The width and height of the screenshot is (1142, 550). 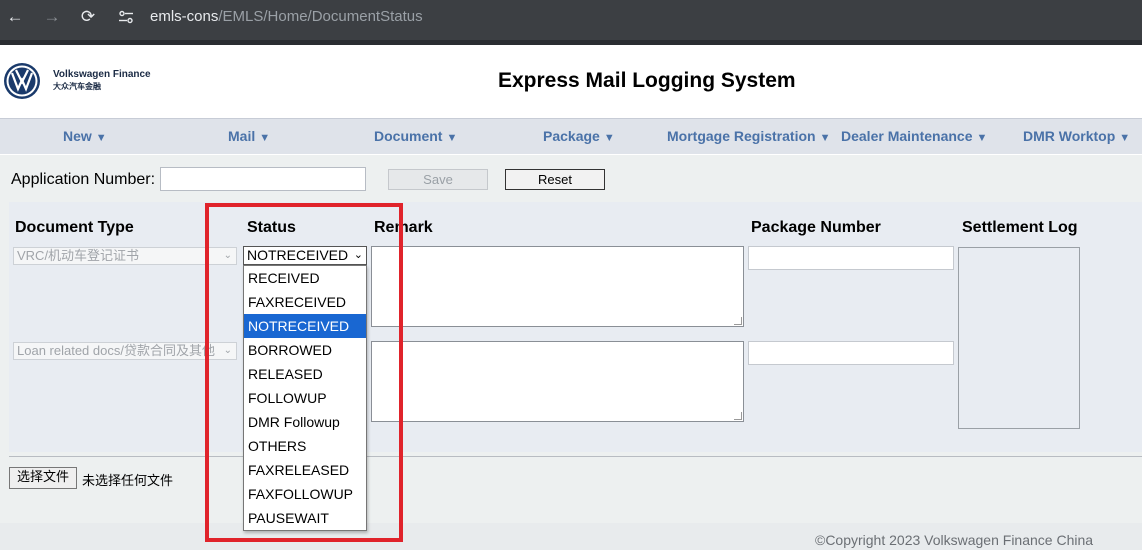 I want to click on menu-package-label: Package, so click(x=571, y=136).